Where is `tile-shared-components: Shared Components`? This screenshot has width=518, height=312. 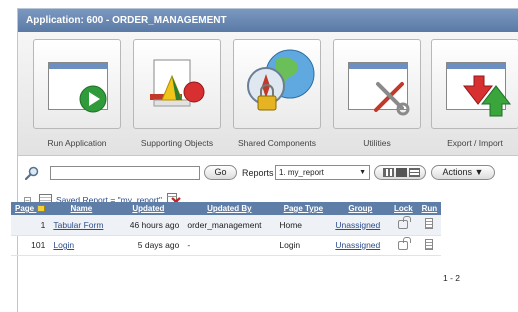
tile-shared-components: Shared Components is located at coordinates (277, 95).